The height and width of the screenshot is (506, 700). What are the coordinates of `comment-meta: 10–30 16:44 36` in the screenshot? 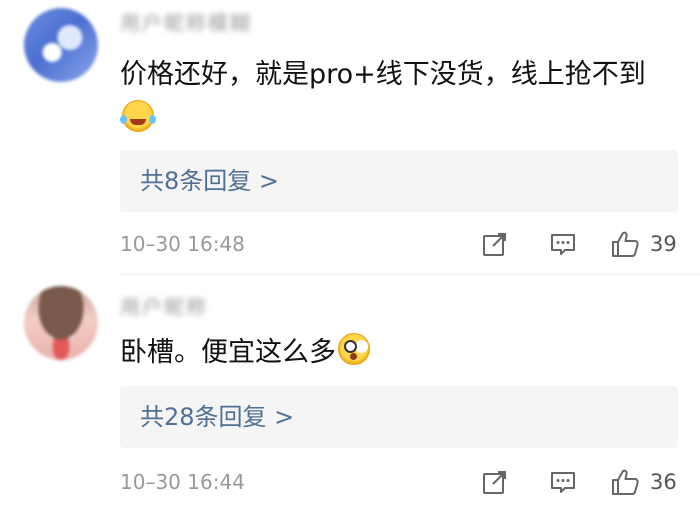 It's located at (399, 482).